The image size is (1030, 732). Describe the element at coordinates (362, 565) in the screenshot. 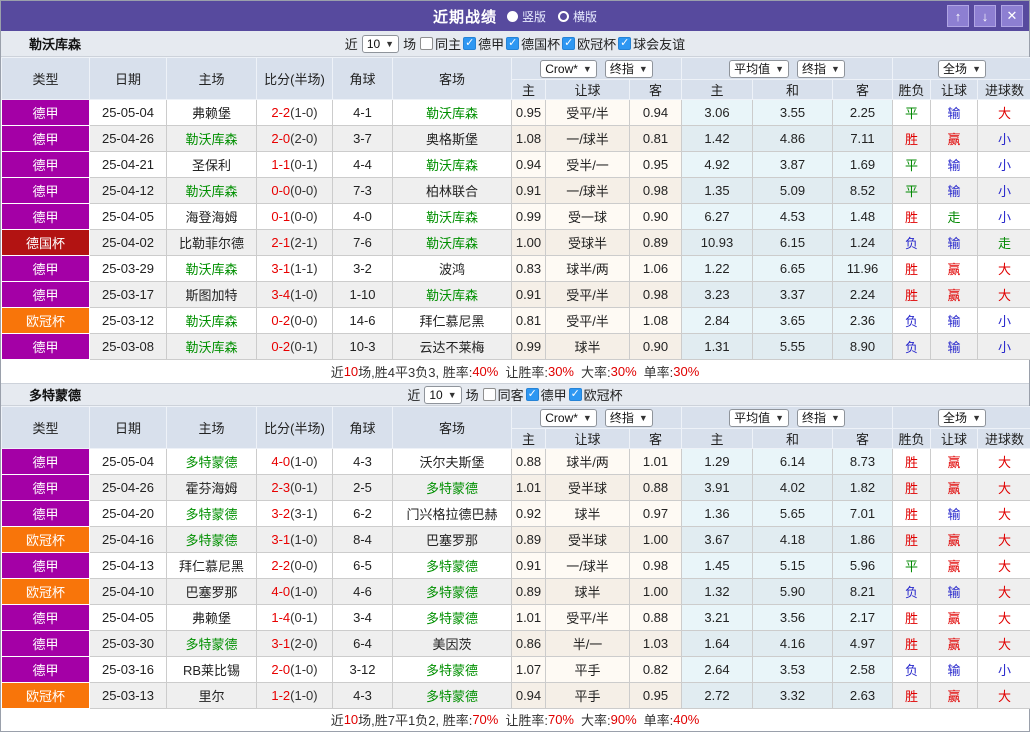

I see `corner-cell: 6-5` at that location.